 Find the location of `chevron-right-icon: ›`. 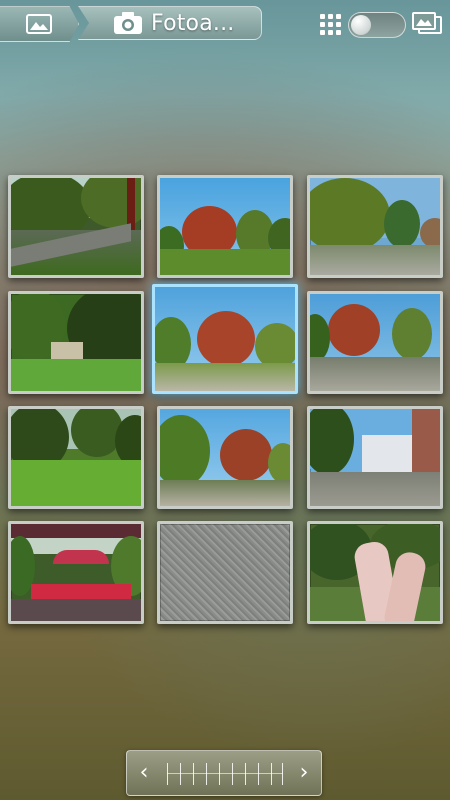

chevron-right-icon: › is located at coordinates (304, 773).